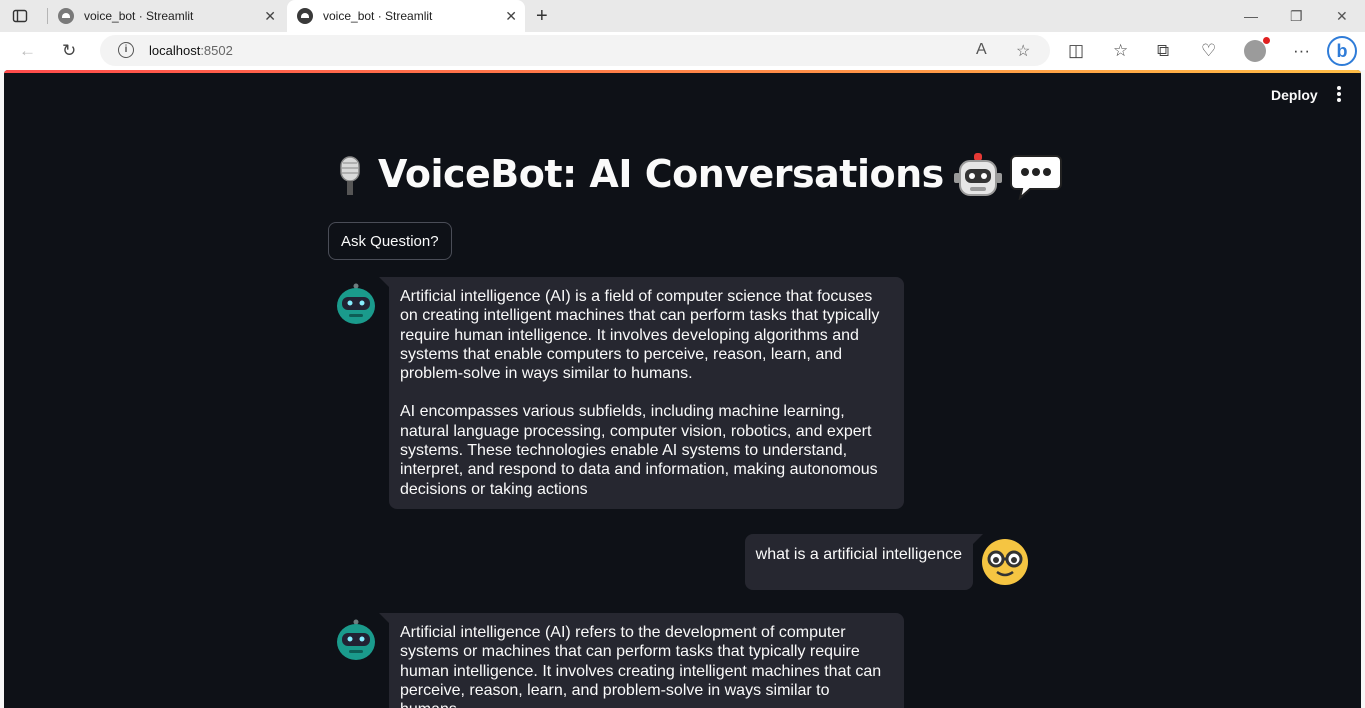 The width and height of the screenshot is (1365, 708). I want to click on refresh-icon: ↻, so click(69, 51).